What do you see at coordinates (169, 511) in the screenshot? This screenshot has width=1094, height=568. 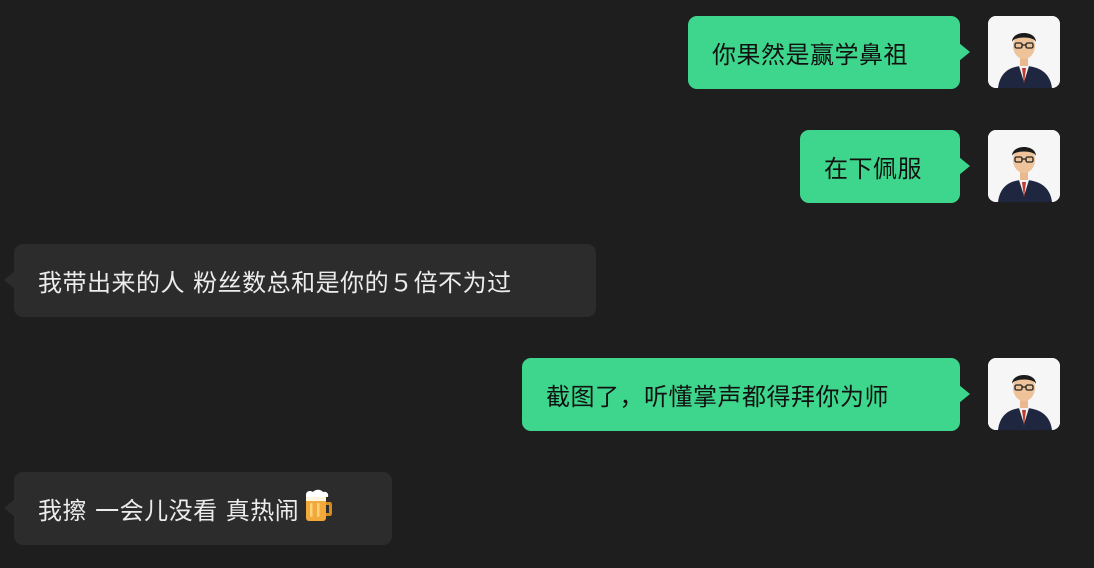 I see `message-text: 我擦 一会儿没看 真热闹` at bounding box center [169, 511].